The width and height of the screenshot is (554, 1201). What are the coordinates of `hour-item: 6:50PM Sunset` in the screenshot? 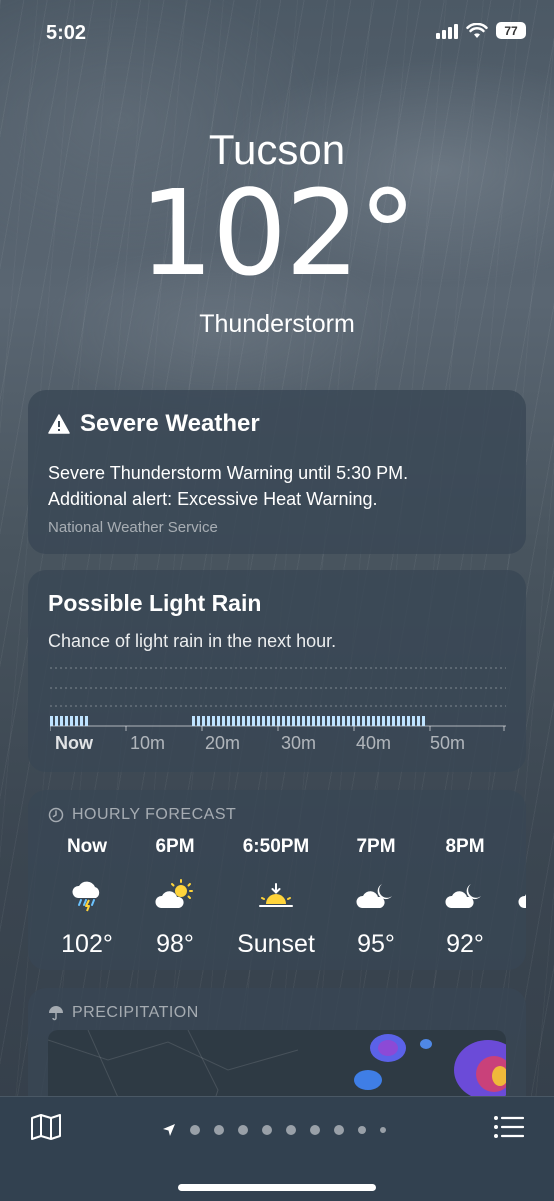 It's located at (276, 897).